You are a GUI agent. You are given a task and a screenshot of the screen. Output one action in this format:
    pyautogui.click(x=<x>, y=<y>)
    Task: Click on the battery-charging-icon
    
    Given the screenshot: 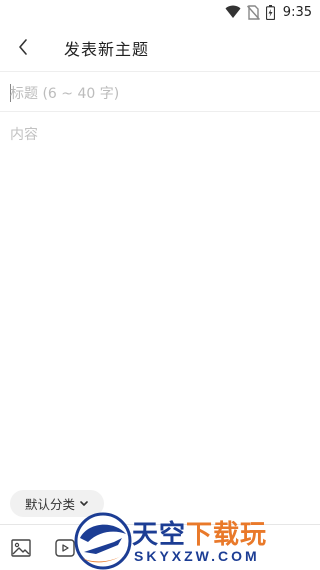 What is the action you would take?
    pyautogui.click(x=270, y=12)
    